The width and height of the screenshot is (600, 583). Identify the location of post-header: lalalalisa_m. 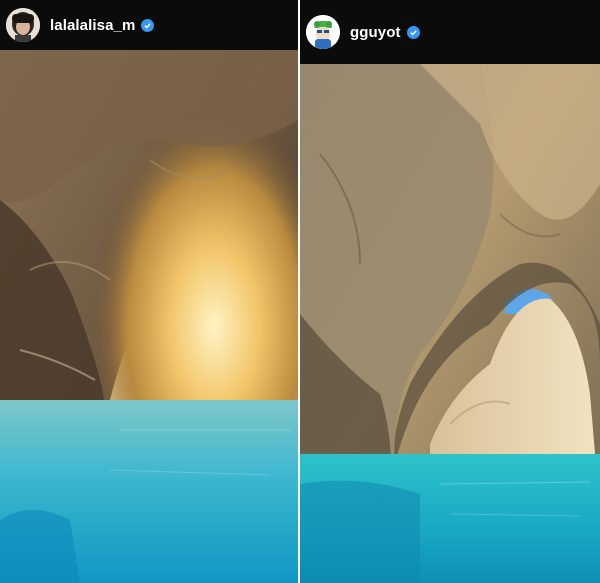
(149, 25).